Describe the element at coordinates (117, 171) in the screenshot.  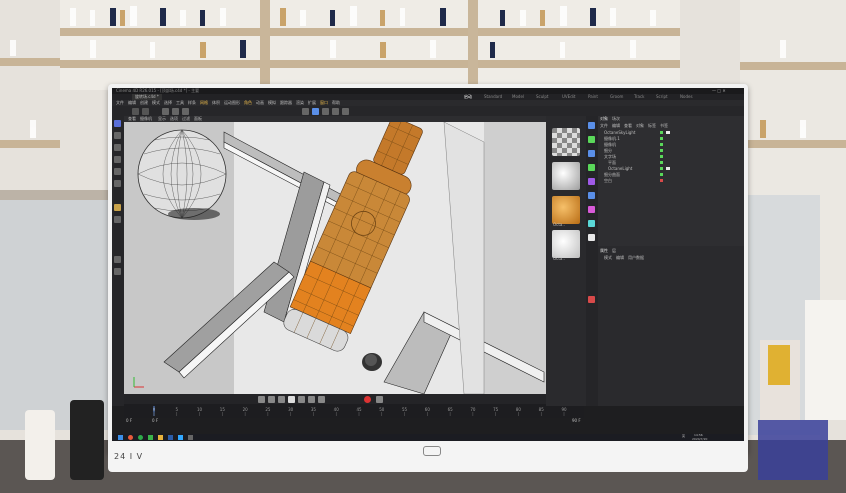
I see `polygons-mode-icon` at that location.